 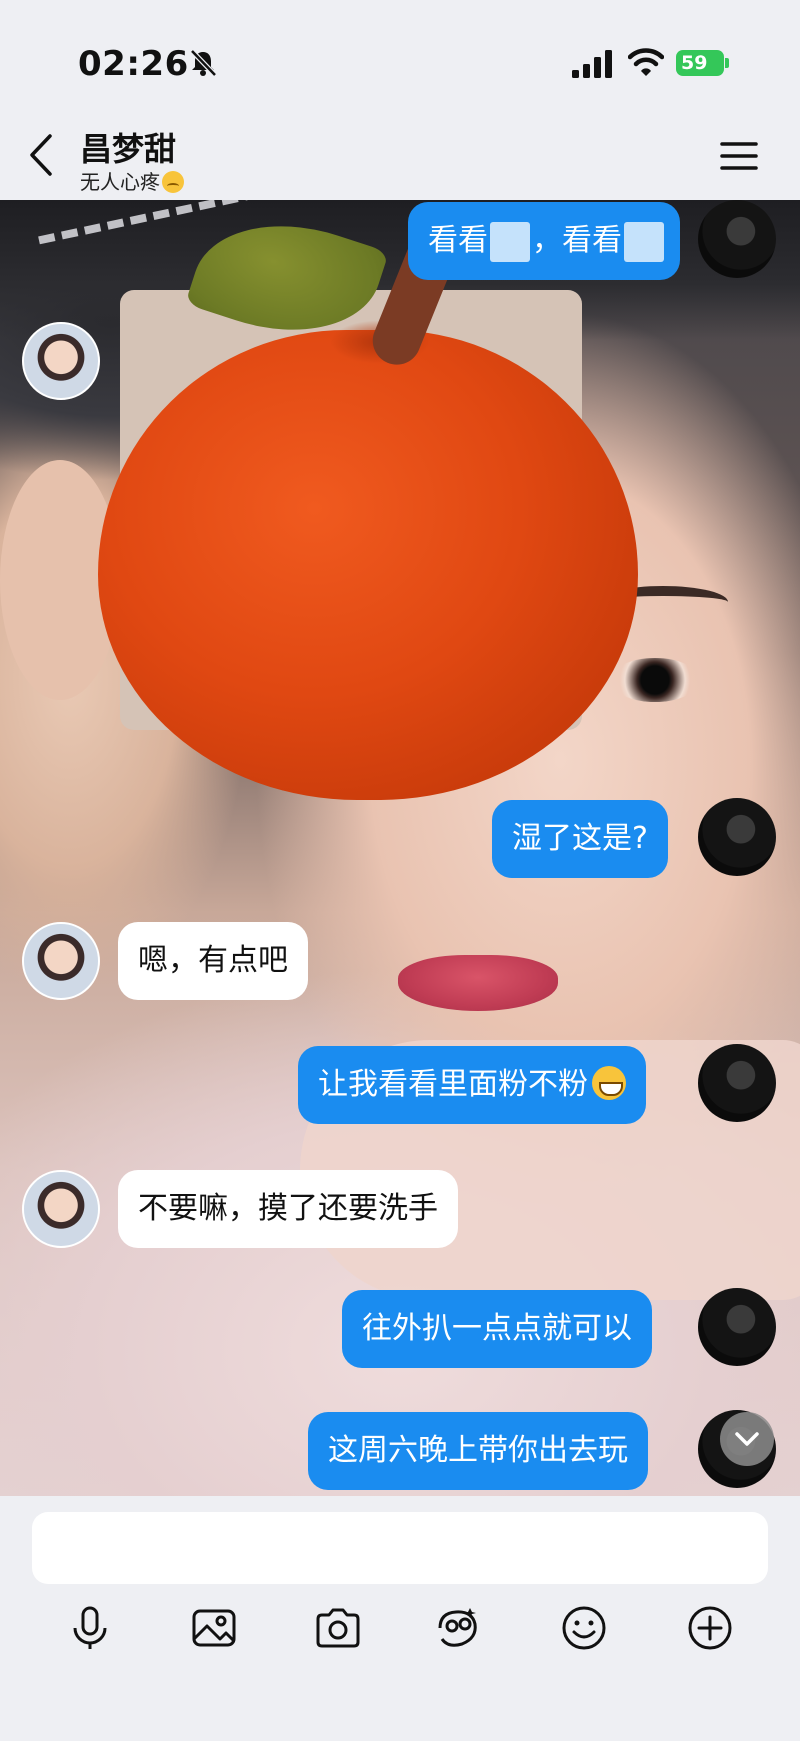 What do you see at coordinates (41, 155) in the screenshot?
I see `back-arrow-icon` at bounding box center [41, 155].